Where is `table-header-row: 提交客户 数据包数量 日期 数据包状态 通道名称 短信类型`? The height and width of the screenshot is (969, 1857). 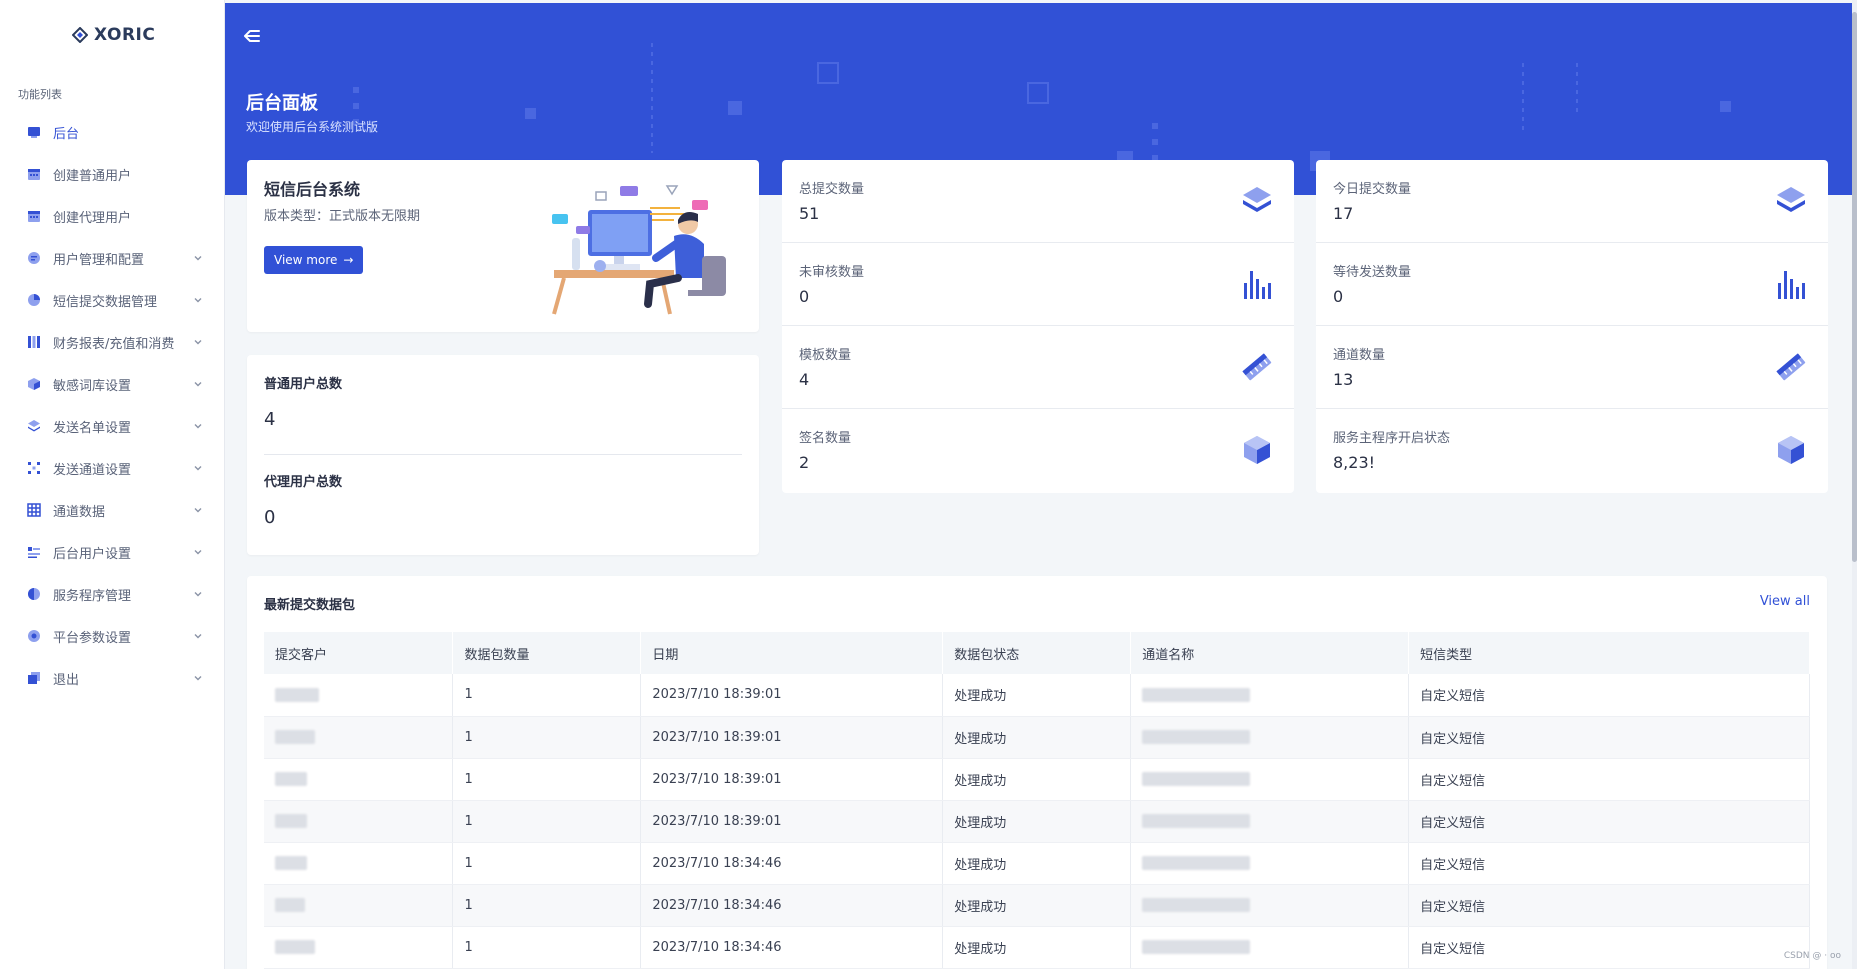 table-header-row: 提交客户 数据包数量 日期 数据包状态 通道名称 短信类型 is located at coordinates (1037, 653).